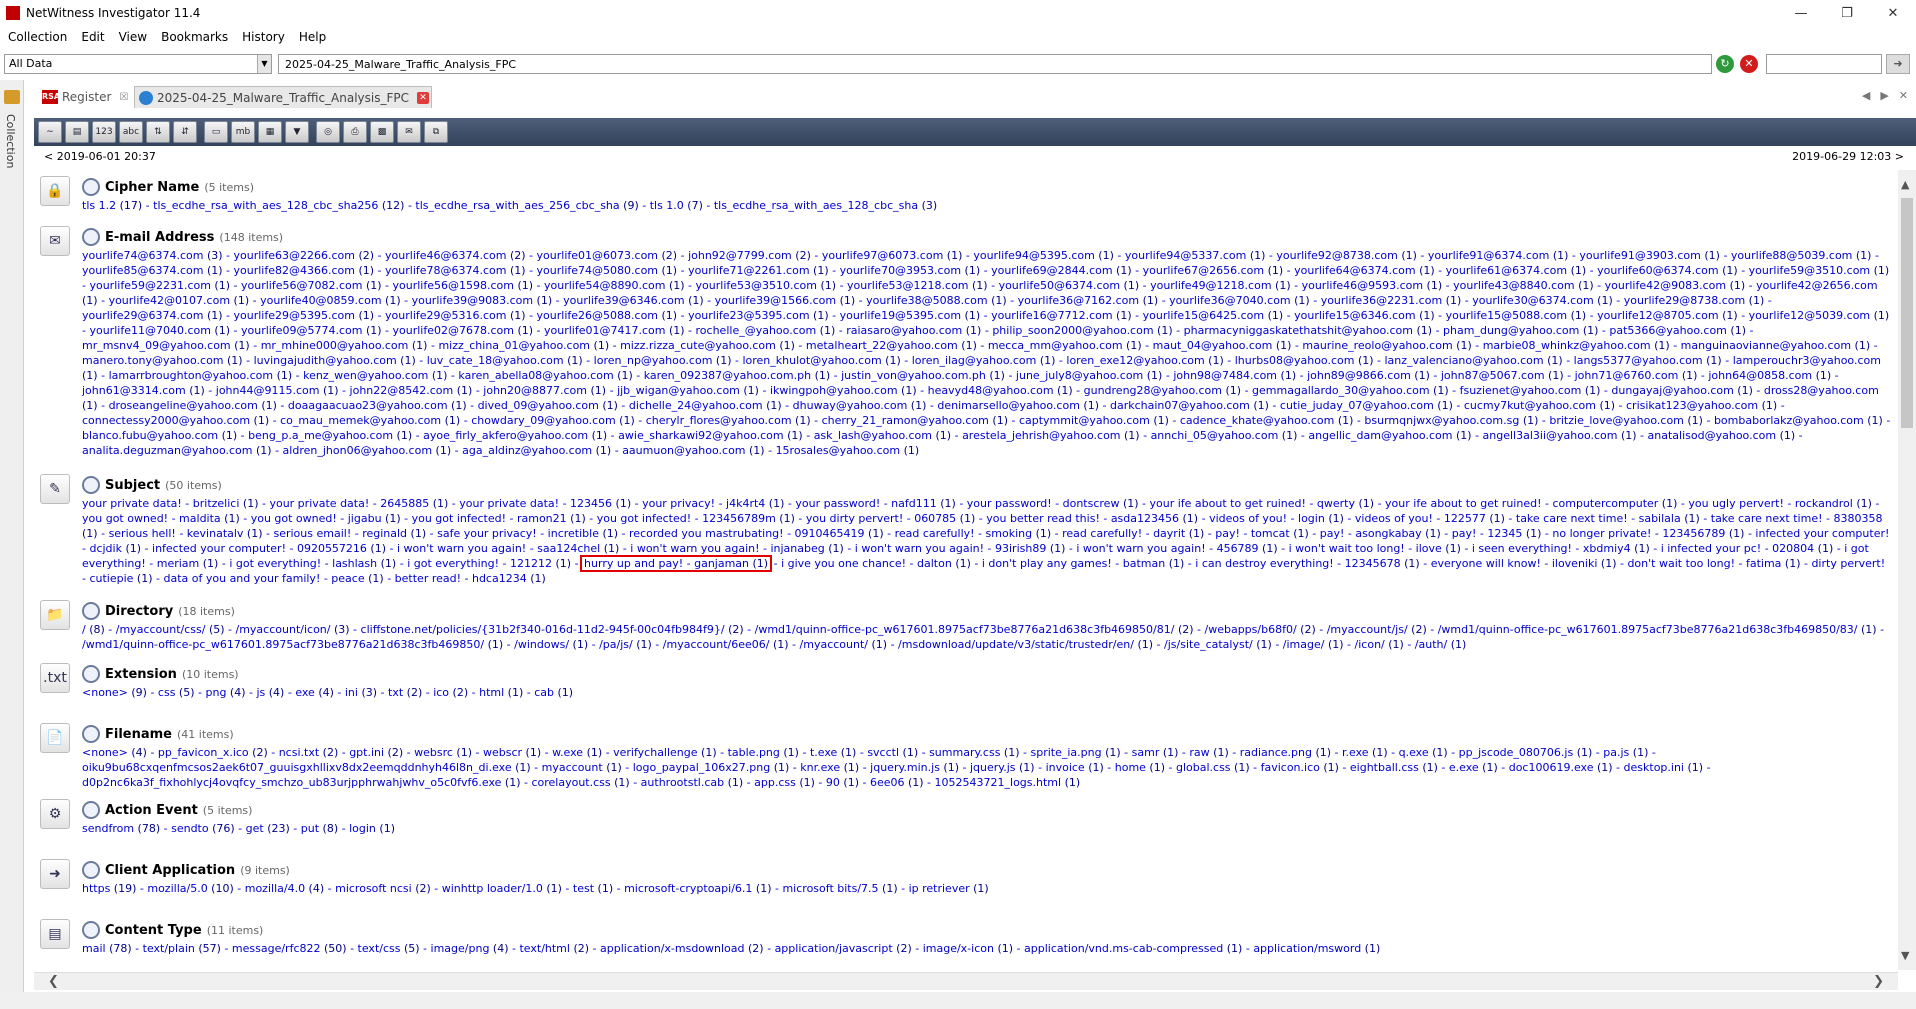 Image resolution: width=1916 pixels, height=1009 pixels. I want to click on meta-value-text: cadence_khate@yahoo.com, so click(1257, 420).